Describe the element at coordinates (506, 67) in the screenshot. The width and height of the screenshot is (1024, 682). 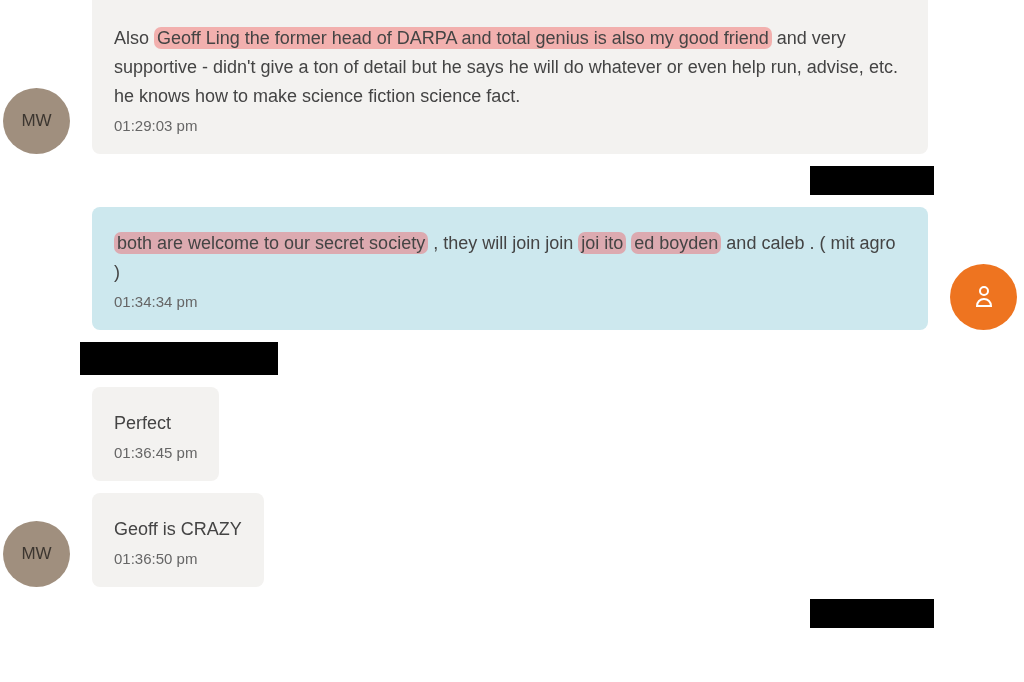
I see `message-text: Also Geoff Ling the former head of DARPA and total genius is also my good friend and very supportive - didn't give a ton of detail but he says he will do whatever or even help run, advise, etc. he knows how to make science fiction science fact.` at that location.